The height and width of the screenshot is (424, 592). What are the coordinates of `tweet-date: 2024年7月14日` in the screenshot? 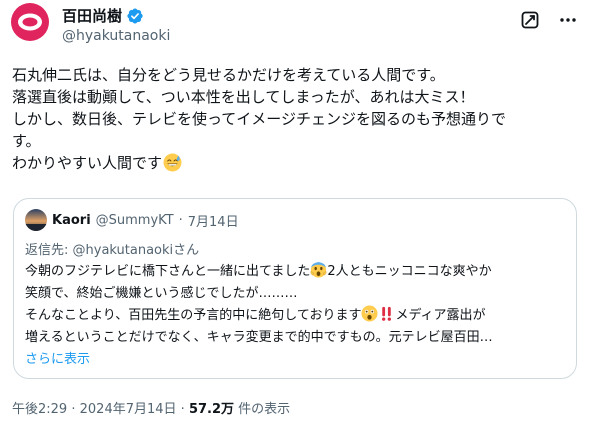 It's located at (128, 409).